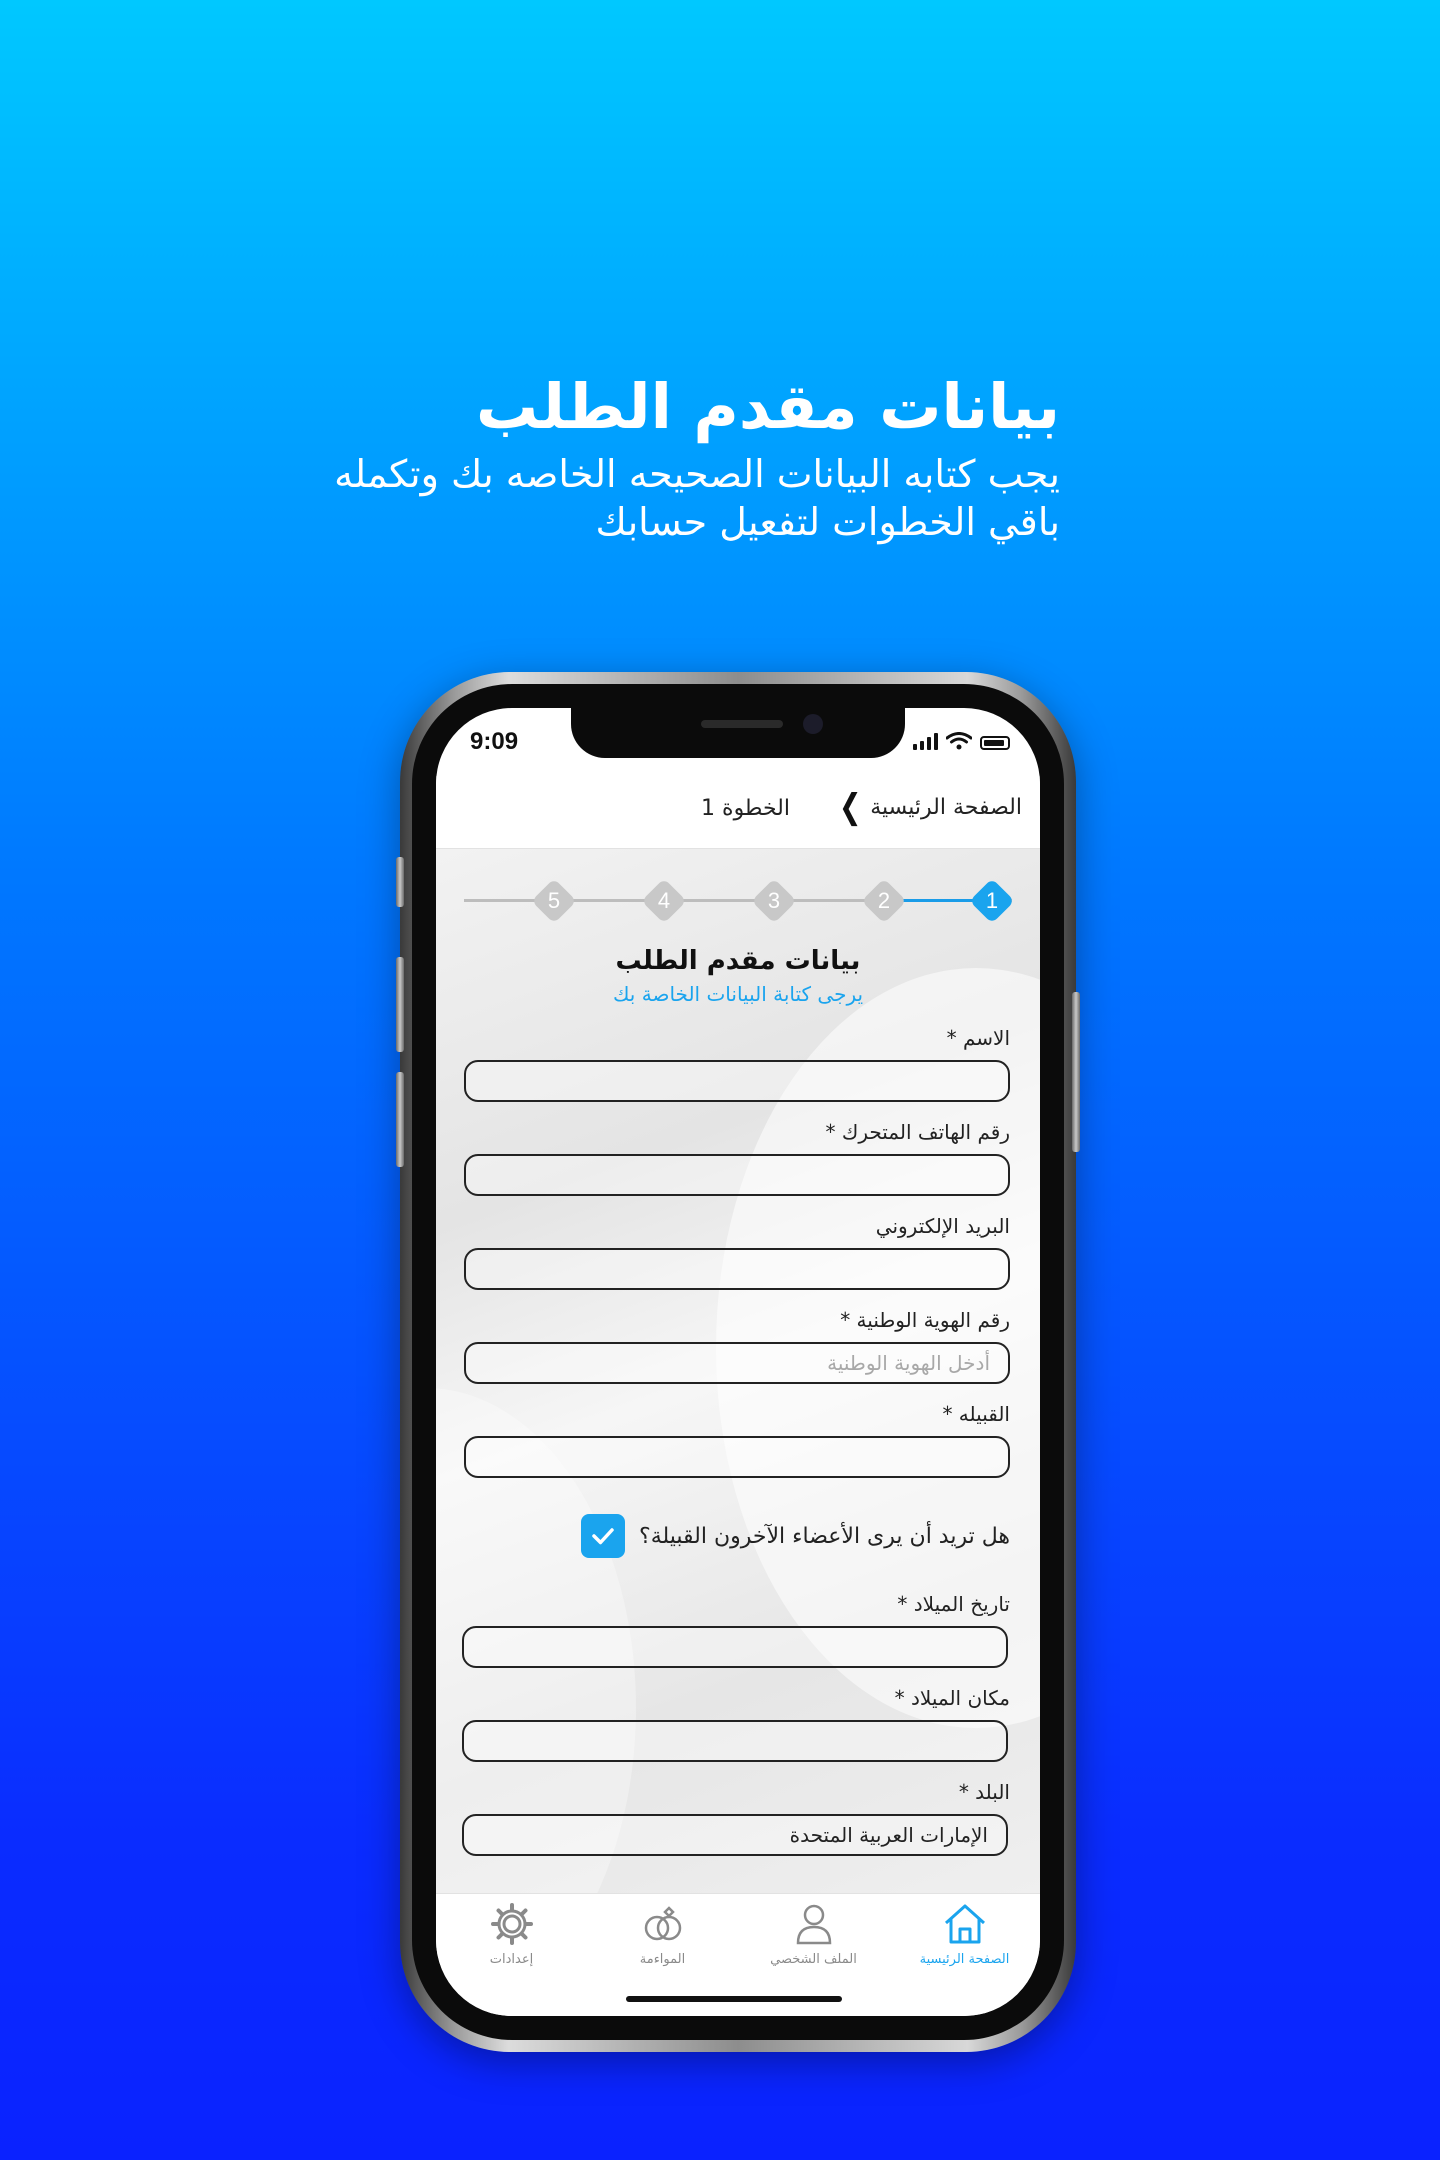 This screenshot has width=1440, height=2160. Describe the element at coordinates (400, 1119) in the screenshot. I see `phone-volume-down` at that location.